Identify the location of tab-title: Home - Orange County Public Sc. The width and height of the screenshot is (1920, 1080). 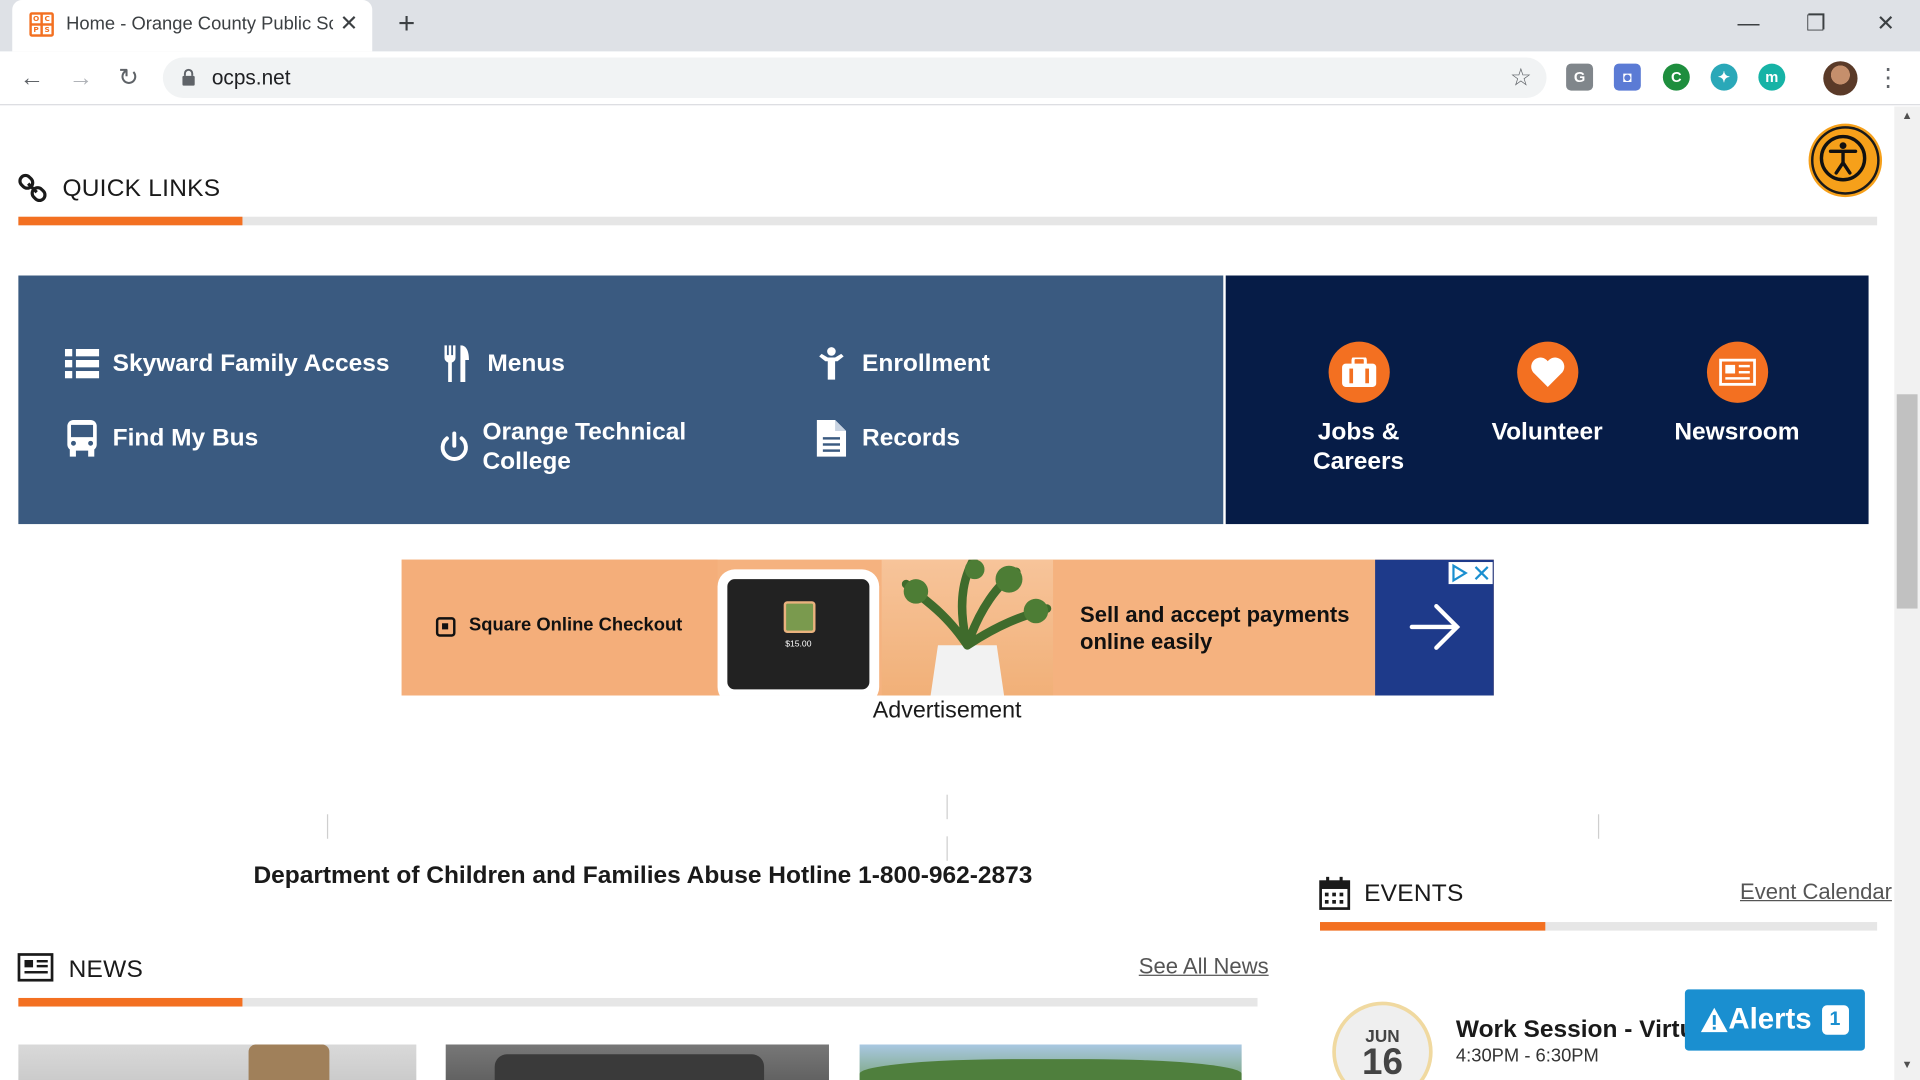
(200, 24).